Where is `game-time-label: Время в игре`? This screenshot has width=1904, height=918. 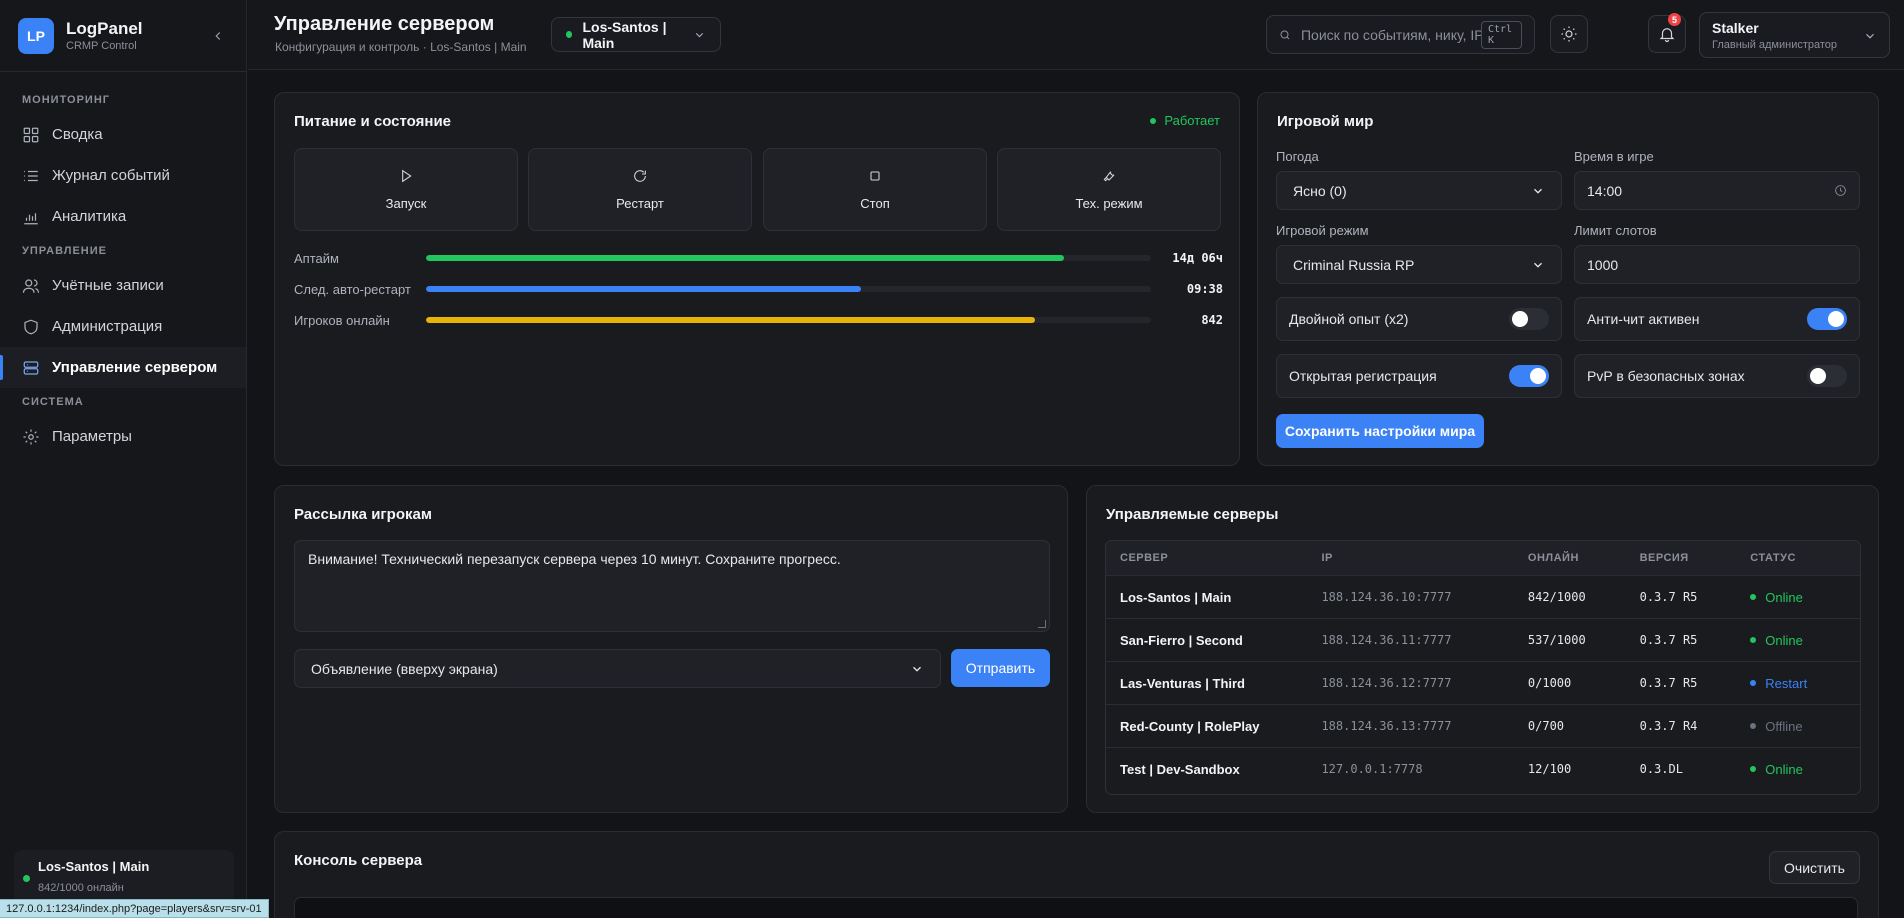
game-time-label: Время в игре is located at coordinates (1614, 156).